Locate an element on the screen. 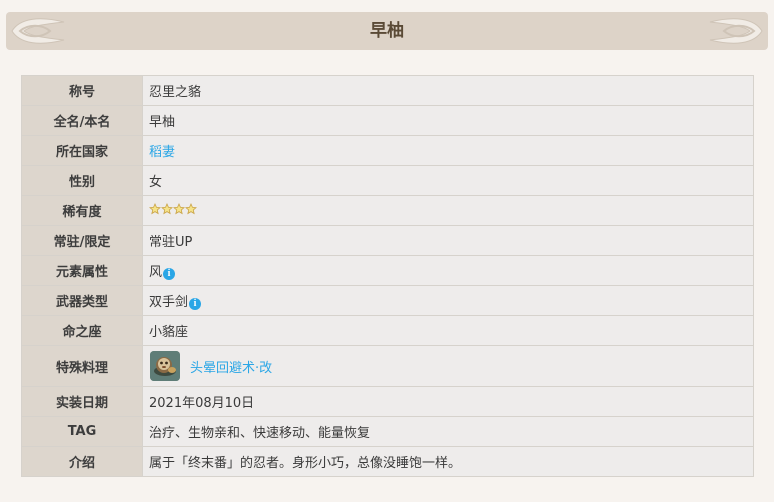  table-row: 元素属性 风i is located at coordinates (387, 270).